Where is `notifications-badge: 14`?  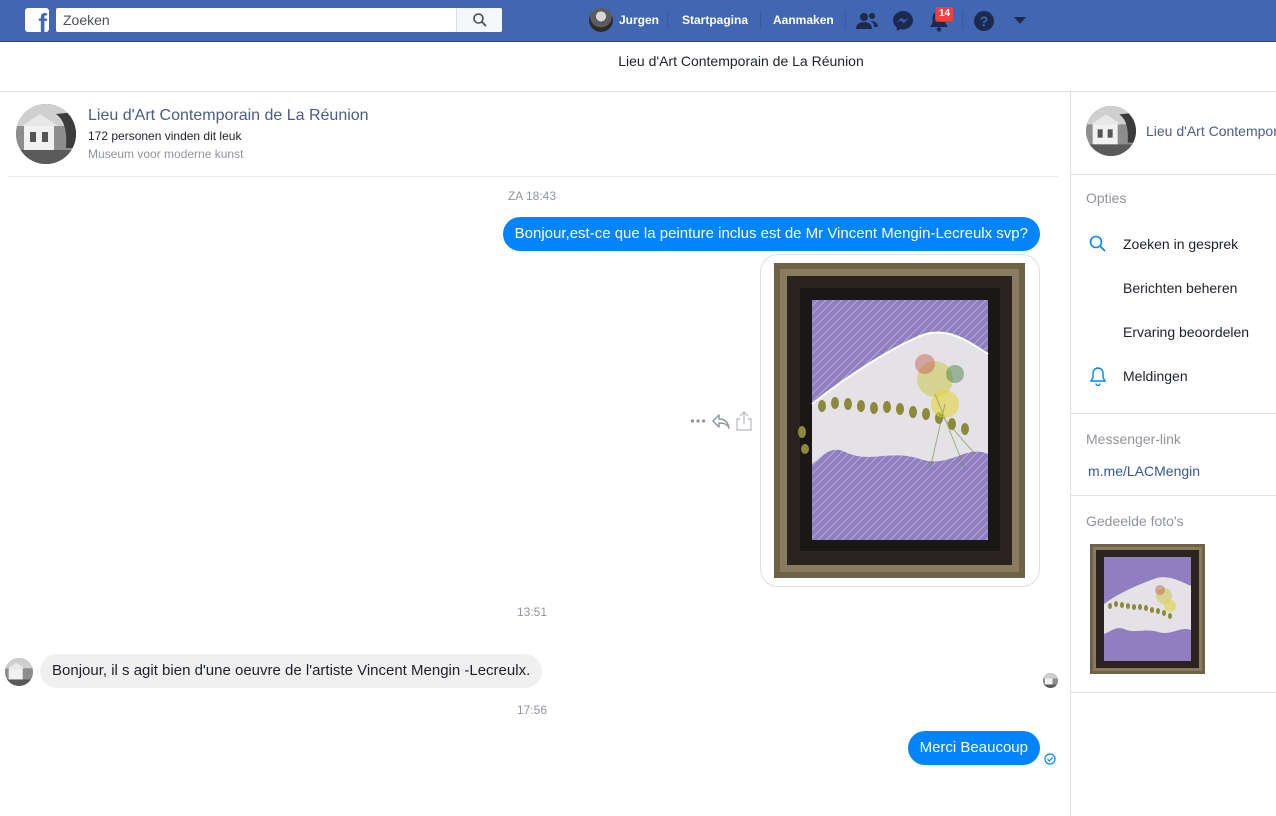 notifications-badge: 14 is located at coordinates (945, 14).